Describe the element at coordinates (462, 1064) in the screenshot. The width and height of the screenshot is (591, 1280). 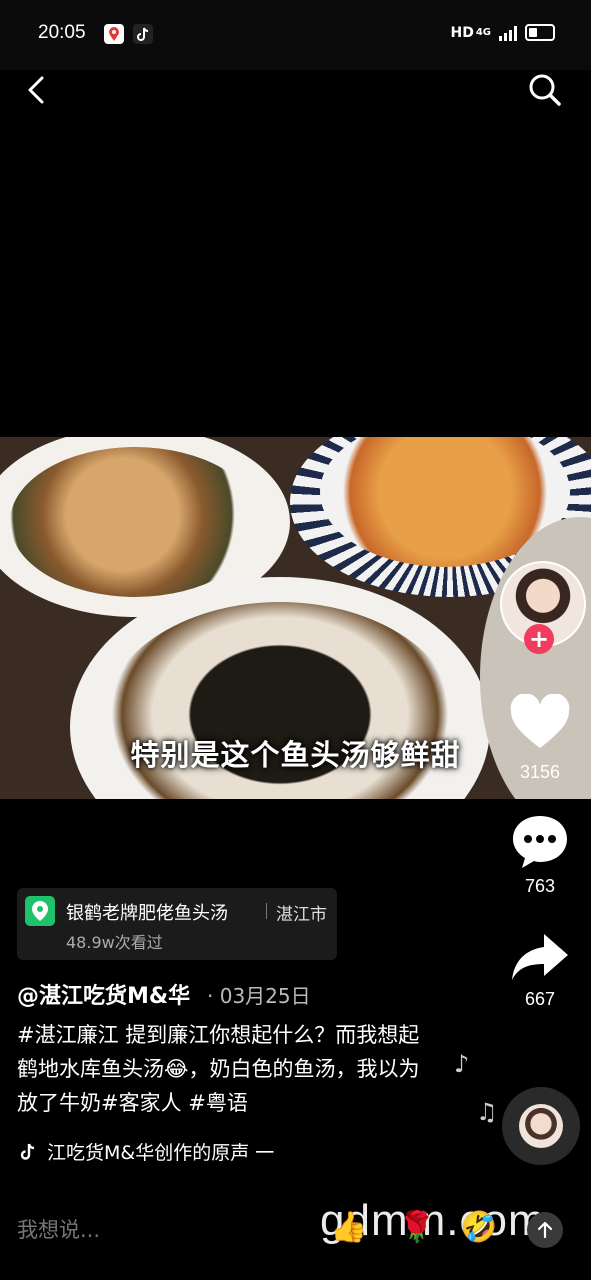
I see `music-note-icon: ♪` at that location.